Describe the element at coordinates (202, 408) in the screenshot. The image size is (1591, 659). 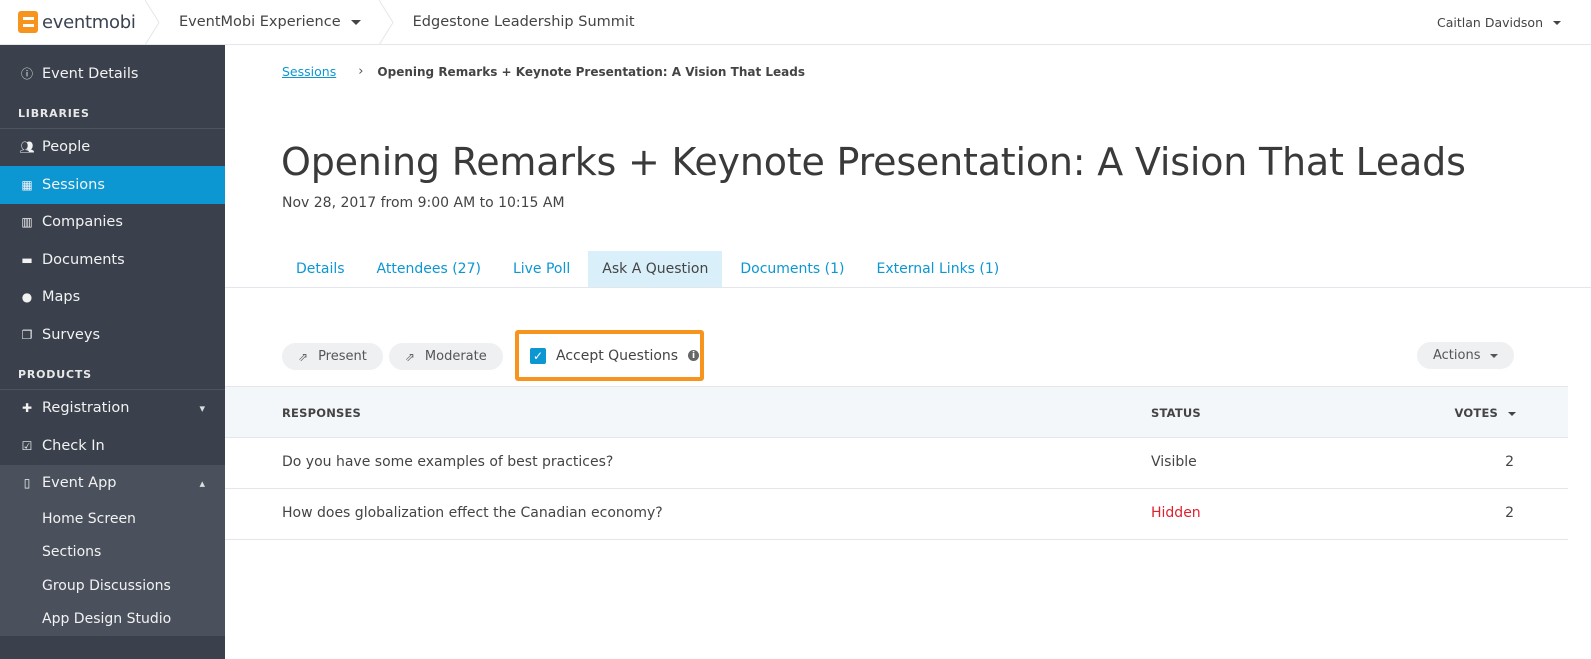
I see `chevron-down-icon: ▾` at that location.